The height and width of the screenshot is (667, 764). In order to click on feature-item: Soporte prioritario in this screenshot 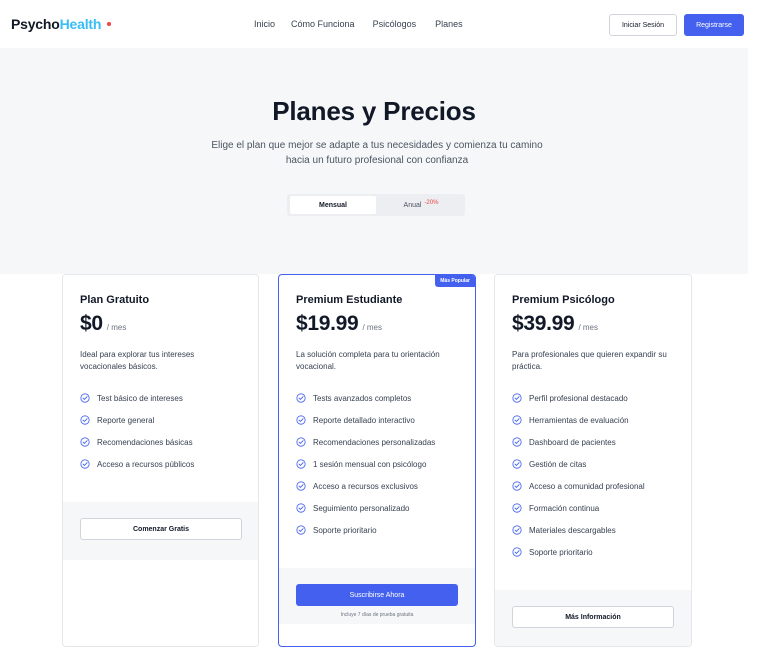, I will do `click(578, 552)`.